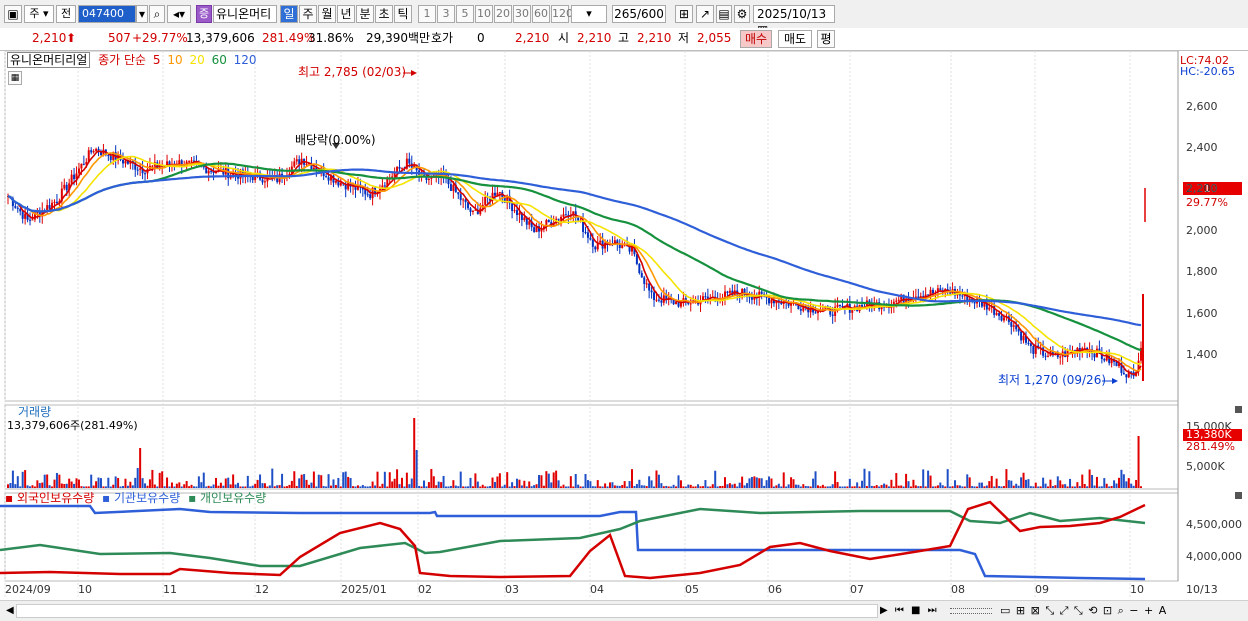 The image size is (1248, 621). What do you see at coordinates (639, 14) in the screenshot?
I see `count-field: 265/600` at bounding box center [639, 14].